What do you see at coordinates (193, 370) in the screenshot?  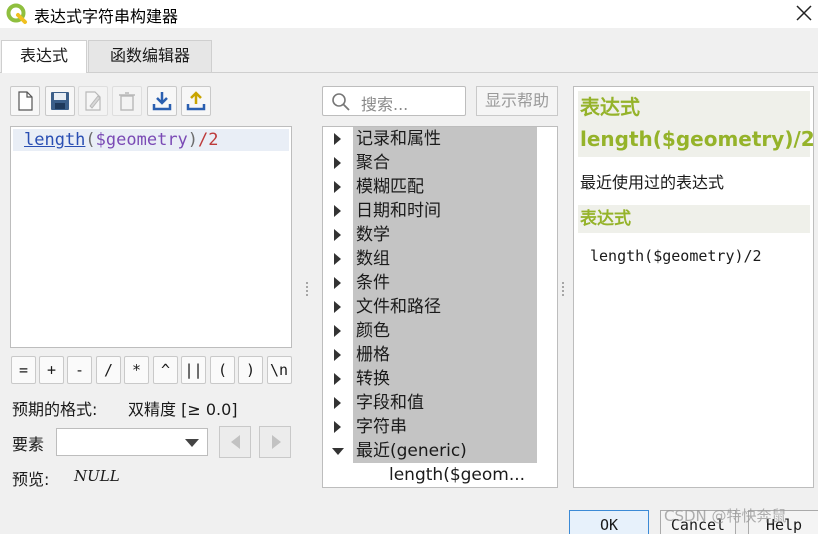 I see `operator-concat-button: ||` at bounding box center [193, 370].